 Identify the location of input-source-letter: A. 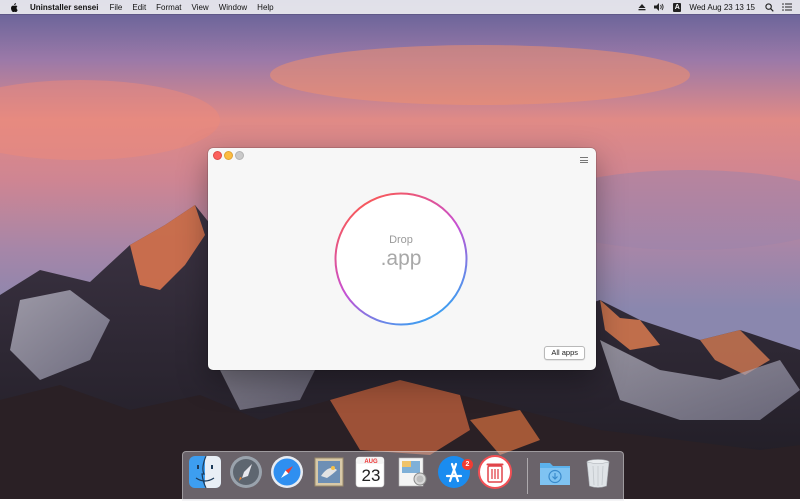
(677, 7).